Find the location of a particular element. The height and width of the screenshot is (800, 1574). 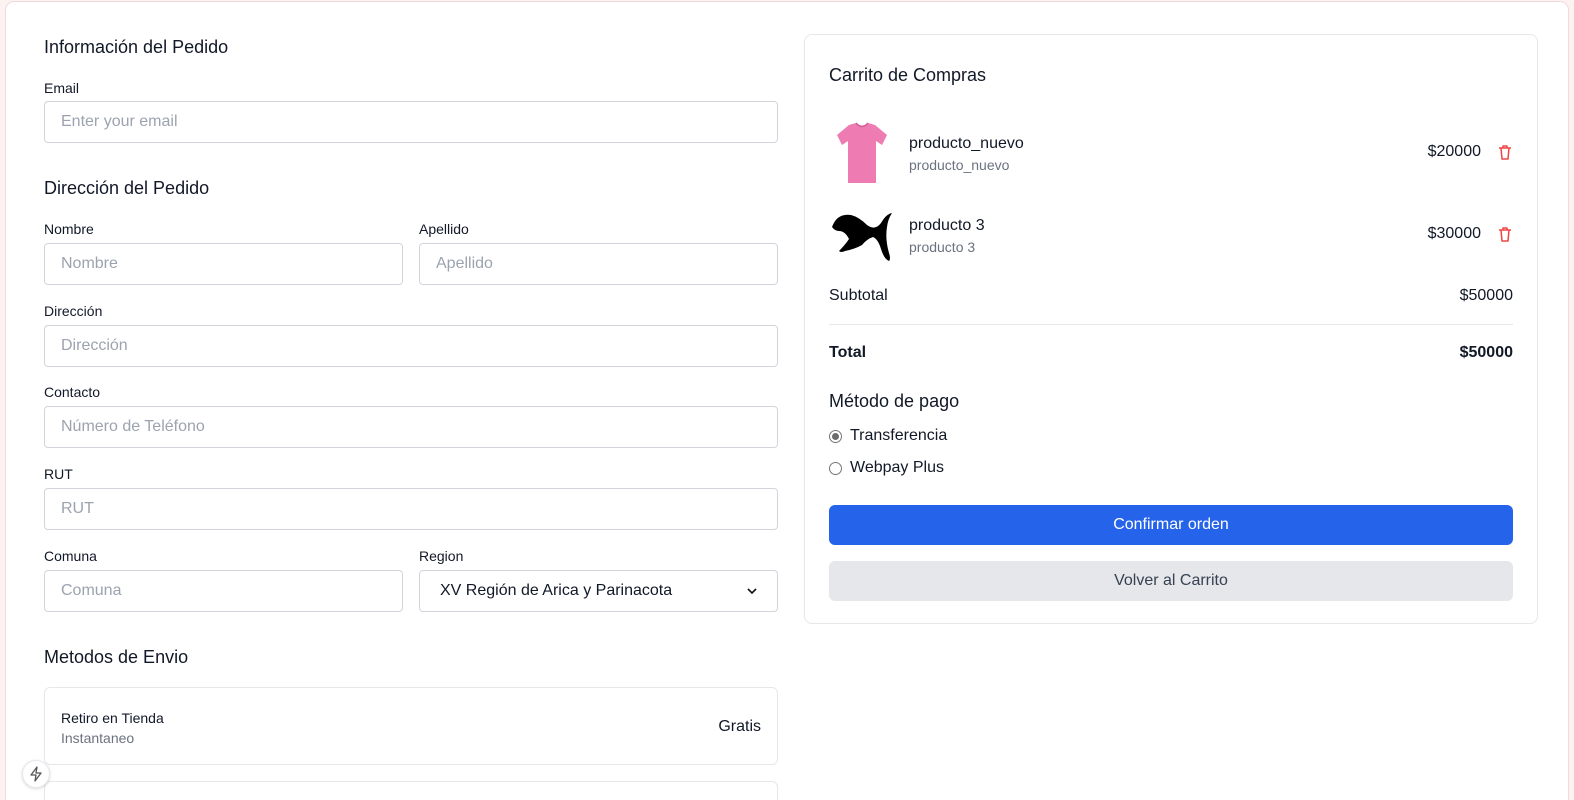

email-label: Email is located at coordinates (62, 88).